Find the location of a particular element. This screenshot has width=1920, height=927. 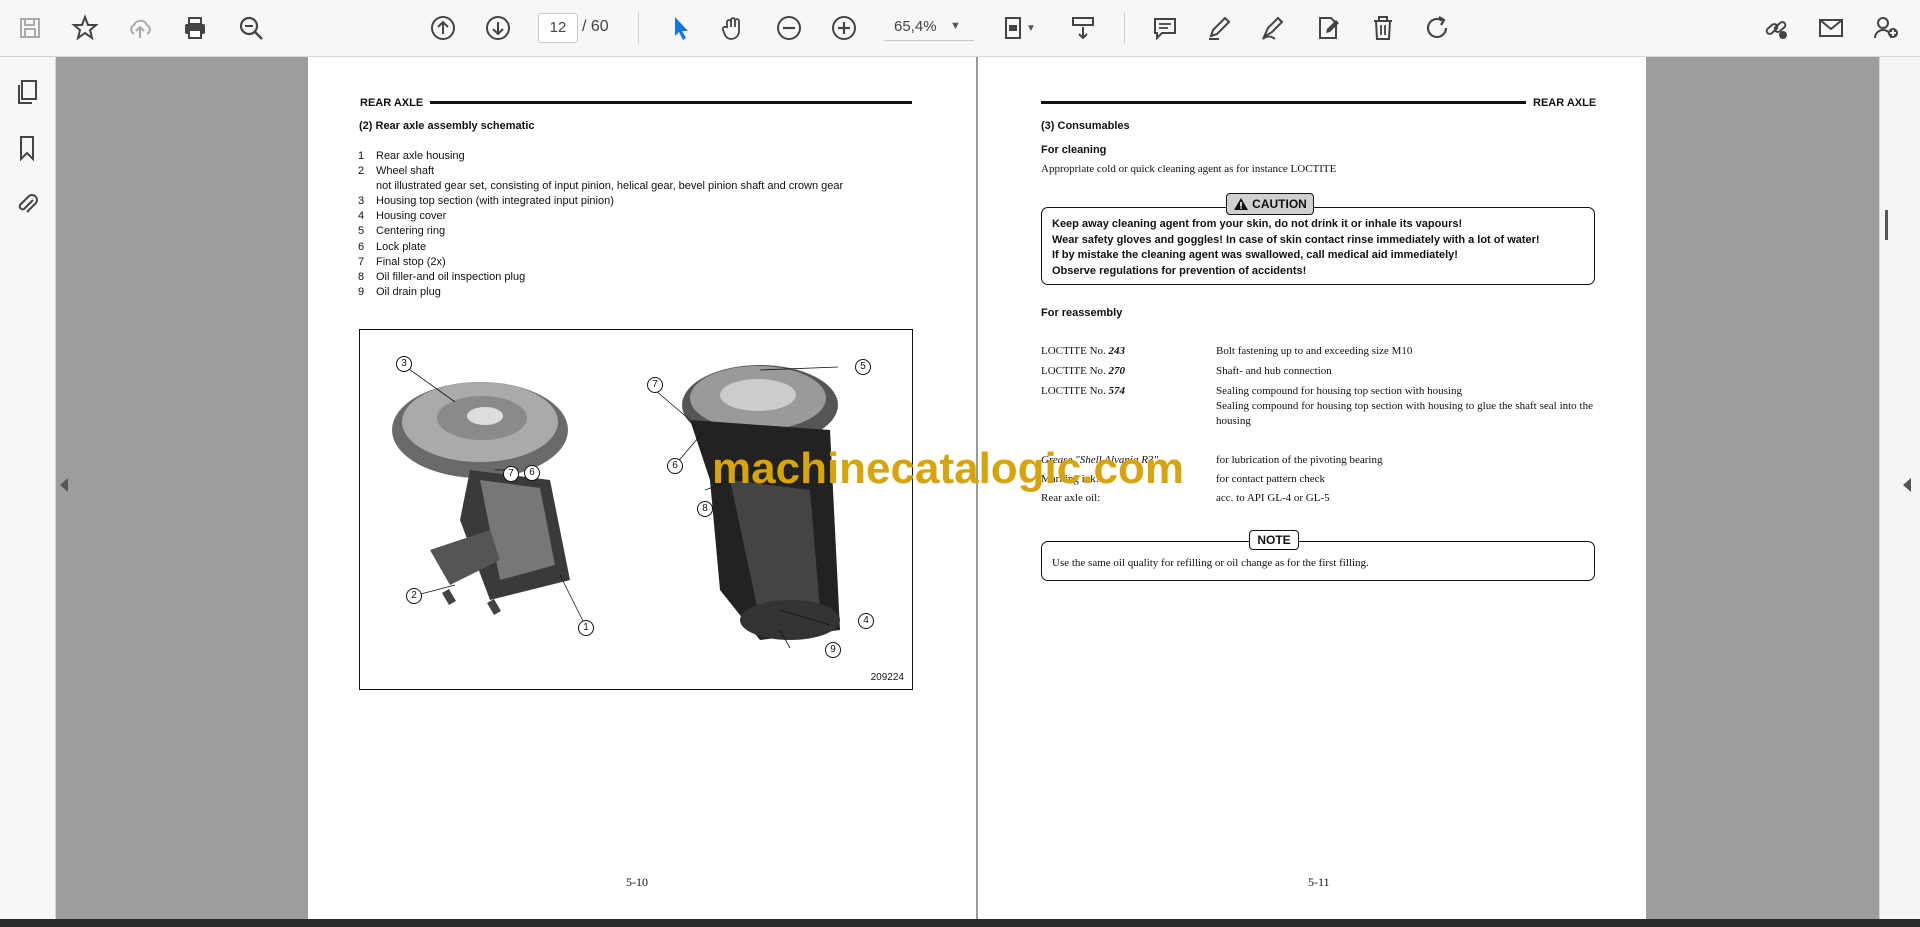

loctite-number: 574 is located at coordinates (1117, 391).